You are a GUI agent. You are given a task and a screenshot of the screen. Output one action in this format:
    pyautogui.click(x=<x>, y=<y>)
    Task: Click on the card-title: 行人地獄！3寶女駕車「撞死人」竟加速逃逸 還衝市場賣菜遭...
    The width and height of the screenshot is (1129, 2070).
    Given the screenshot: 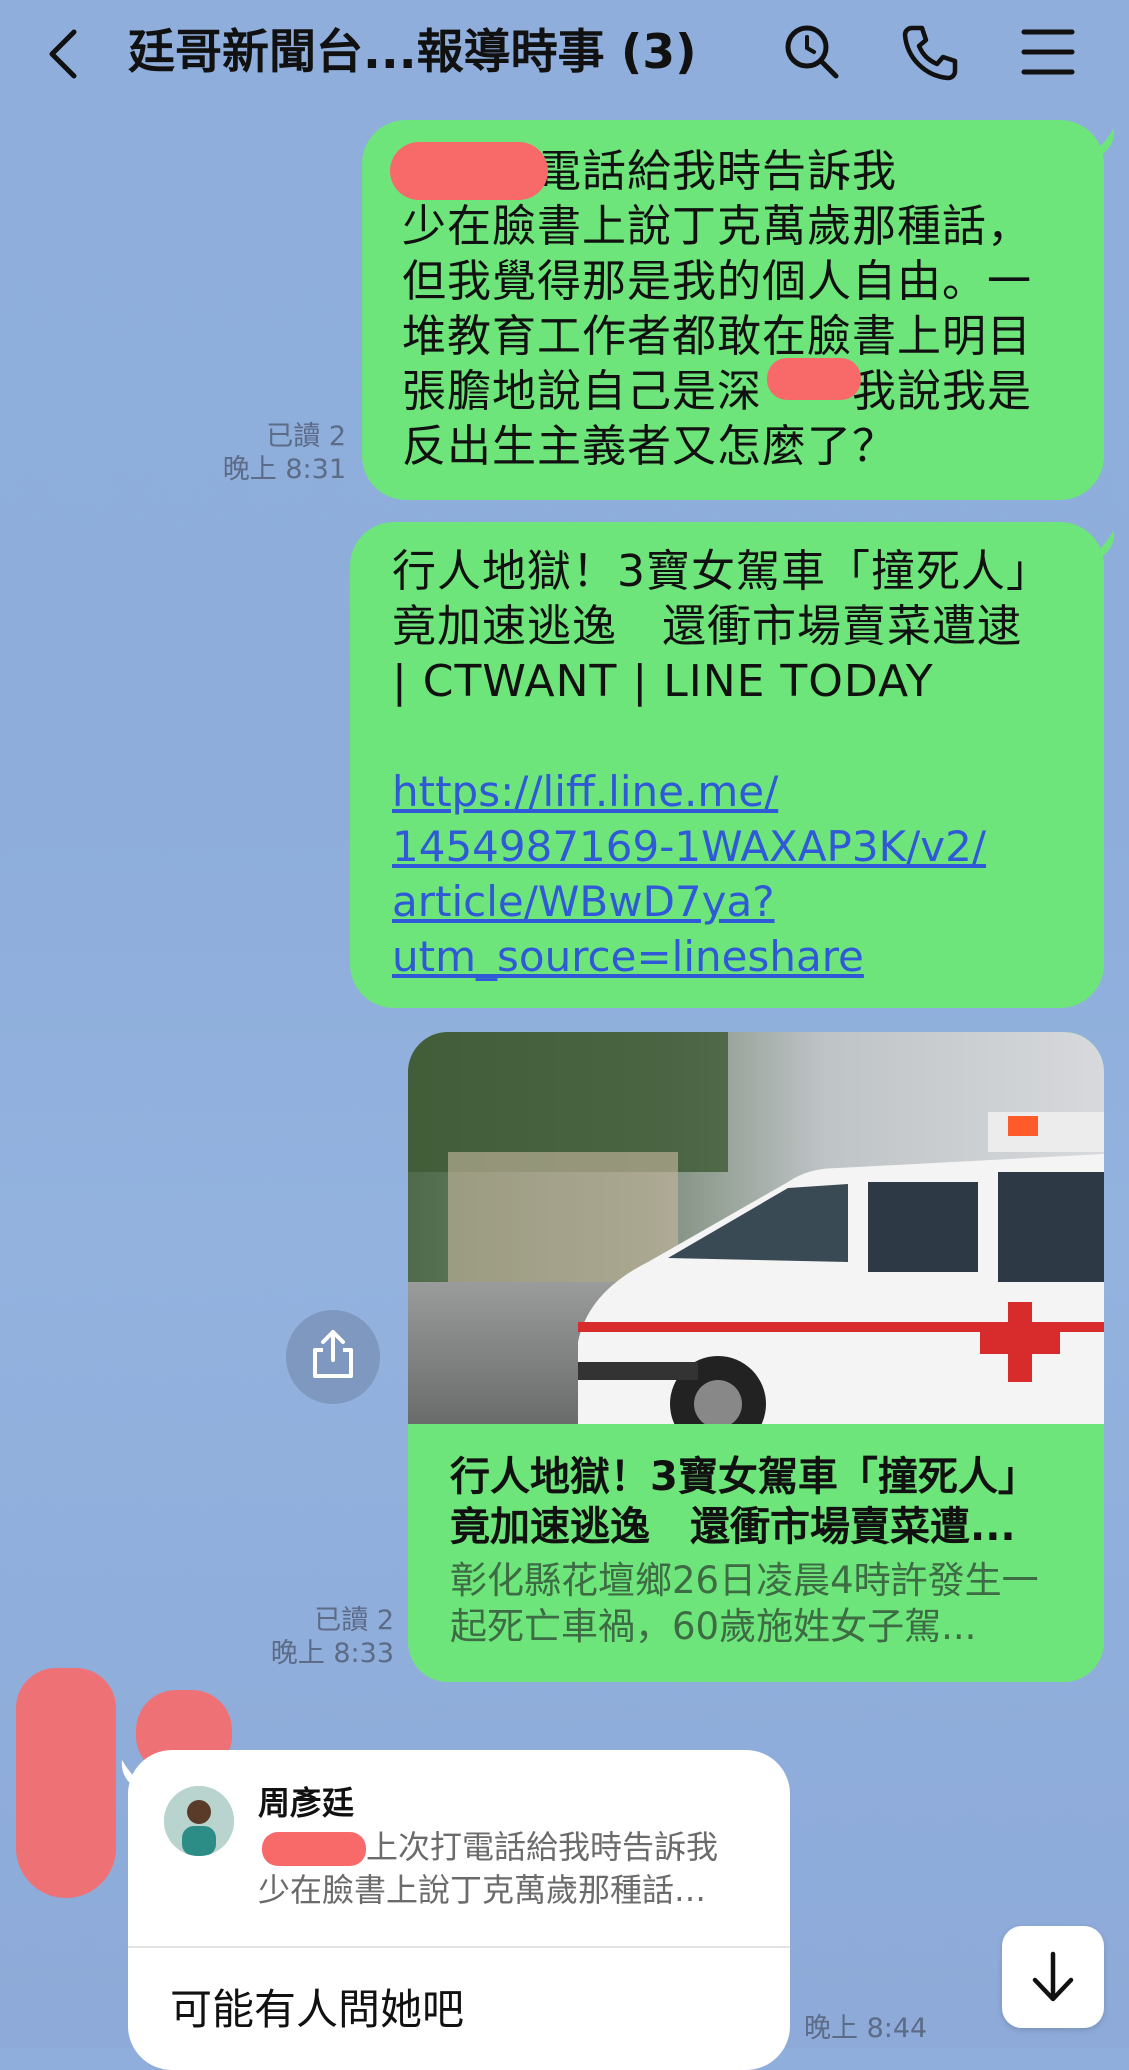 What is the action you would take?
    pyautogui.click(x=744, y=1502)
    